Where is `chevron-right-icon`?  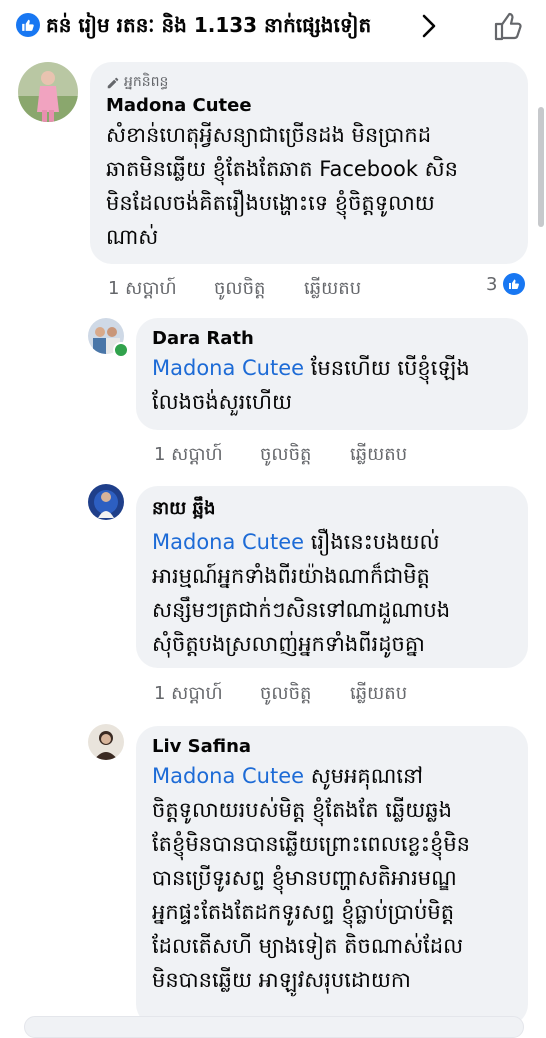 chevron-right-icon is located at coordinates (429, 26).